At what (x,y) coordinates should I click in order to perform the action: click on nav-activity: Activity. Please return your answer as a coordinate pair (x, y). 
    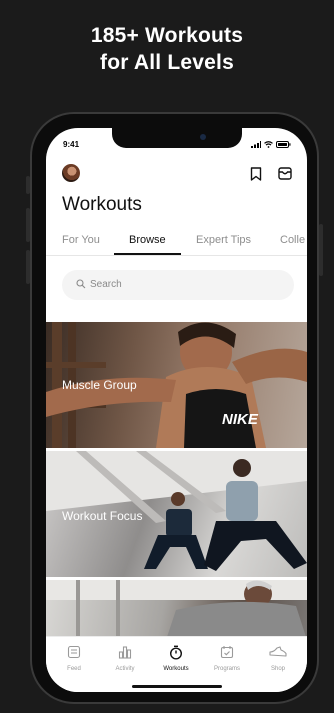
    Looking at the image, I should click on (125, 658).